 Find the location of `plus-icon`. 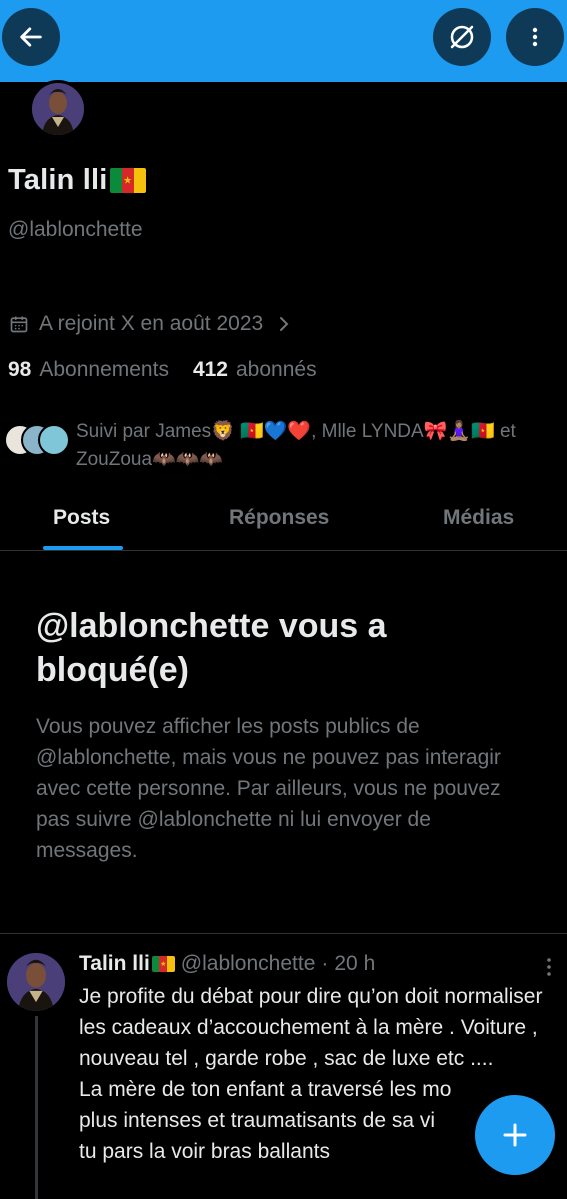

plus-icon is located at coordinates (515, 1135).